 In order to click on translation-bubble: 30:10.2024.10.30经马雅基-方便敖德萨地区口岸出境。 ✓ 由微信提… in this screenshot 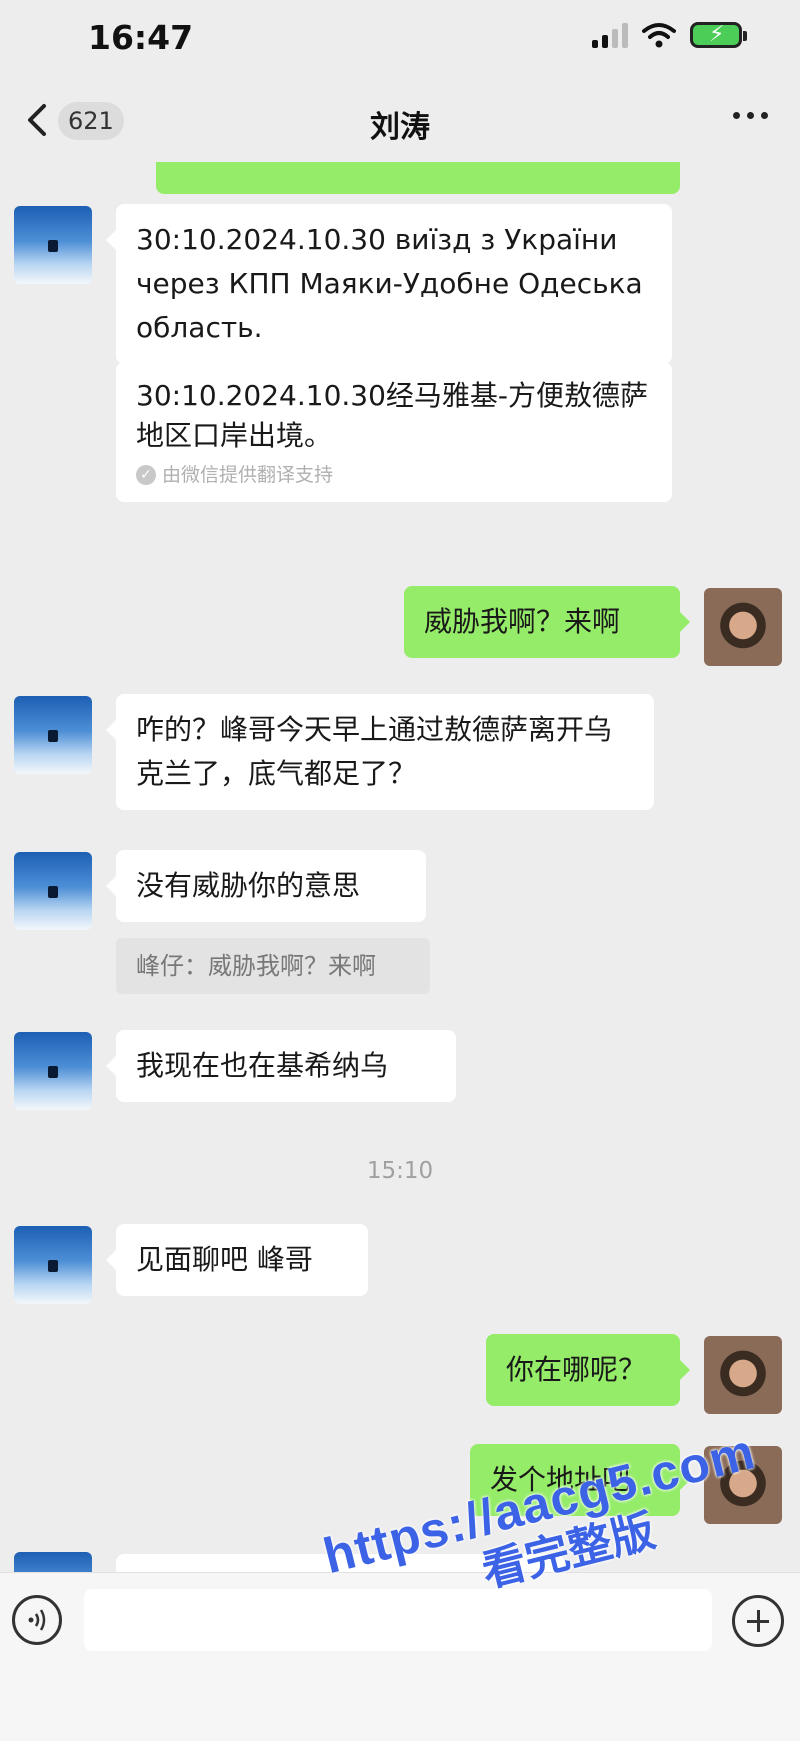, I will do `click(394, 432)`.